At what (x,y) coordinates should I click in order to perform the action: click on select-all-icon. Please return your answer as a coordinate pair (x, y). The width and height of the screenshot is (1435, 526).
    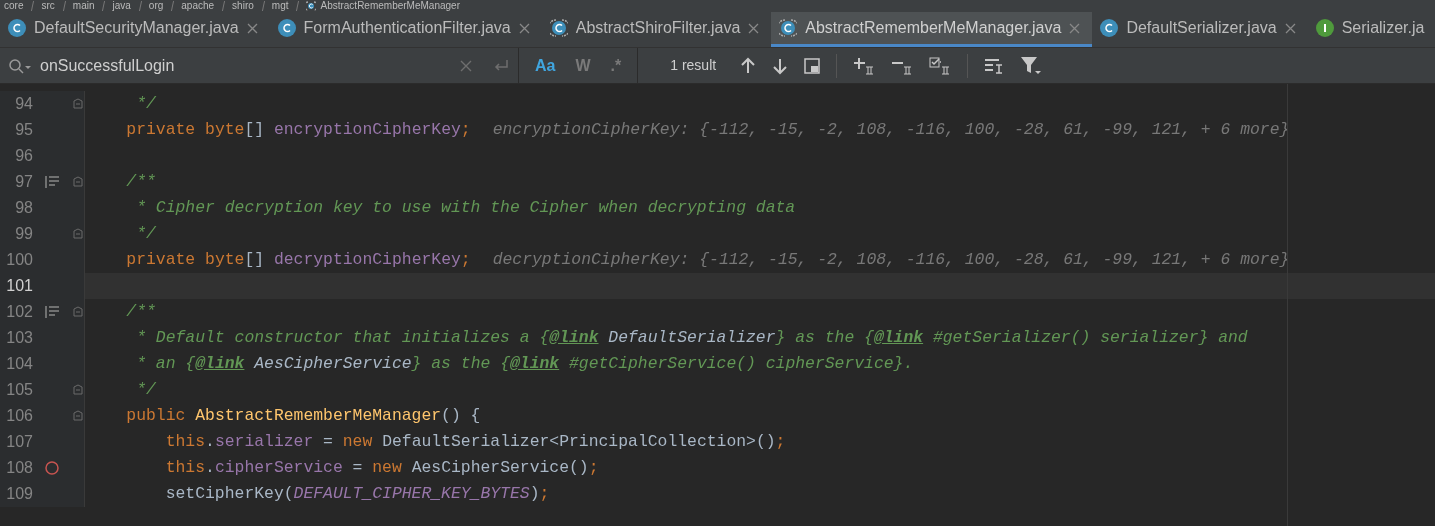
    Looking at the image, I should click on (940, 65).